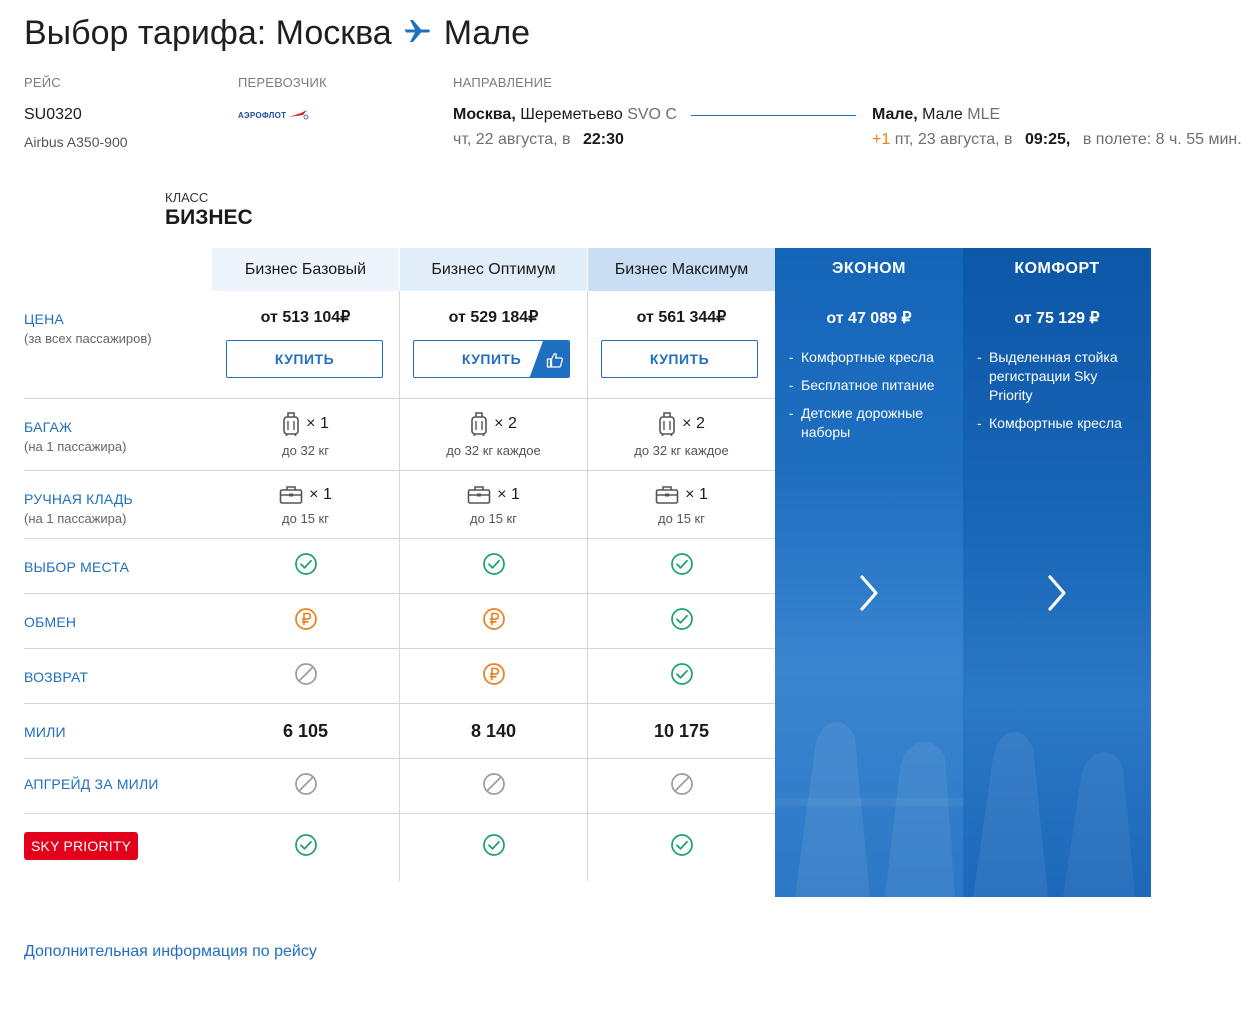  Describe the element at coordinates (493, 674) in the screenshot. I see `refund-optimum` at that location.